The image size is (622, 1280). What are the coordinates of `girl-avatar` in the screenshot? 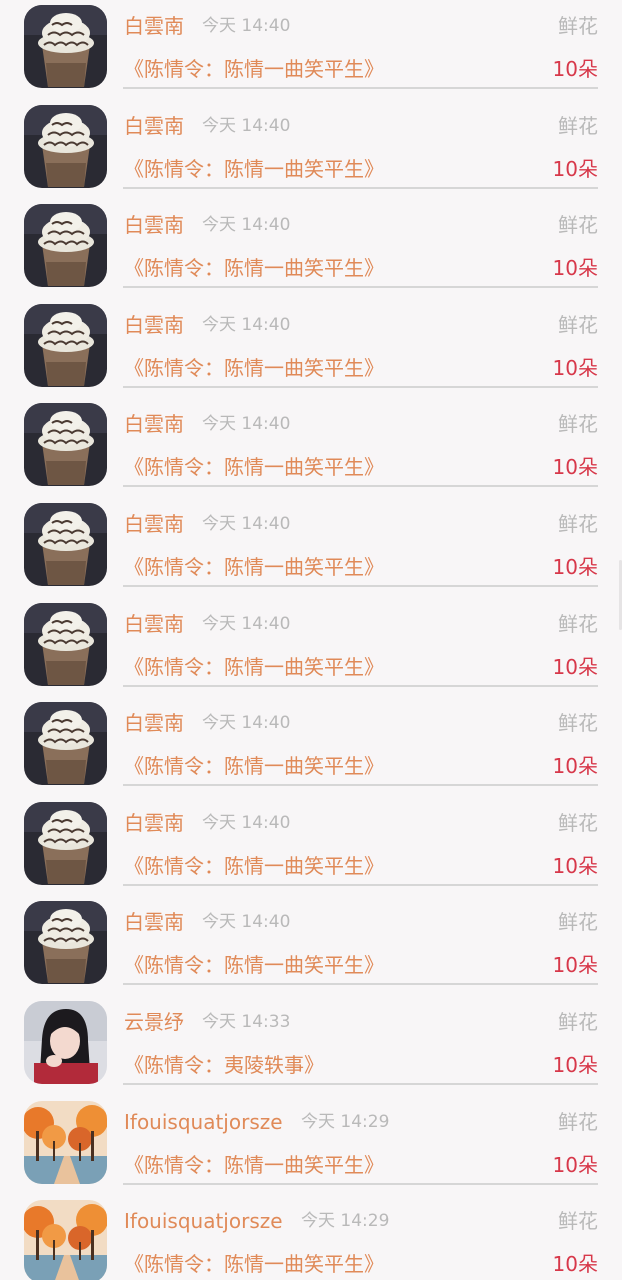 It's located at (65, 1042).